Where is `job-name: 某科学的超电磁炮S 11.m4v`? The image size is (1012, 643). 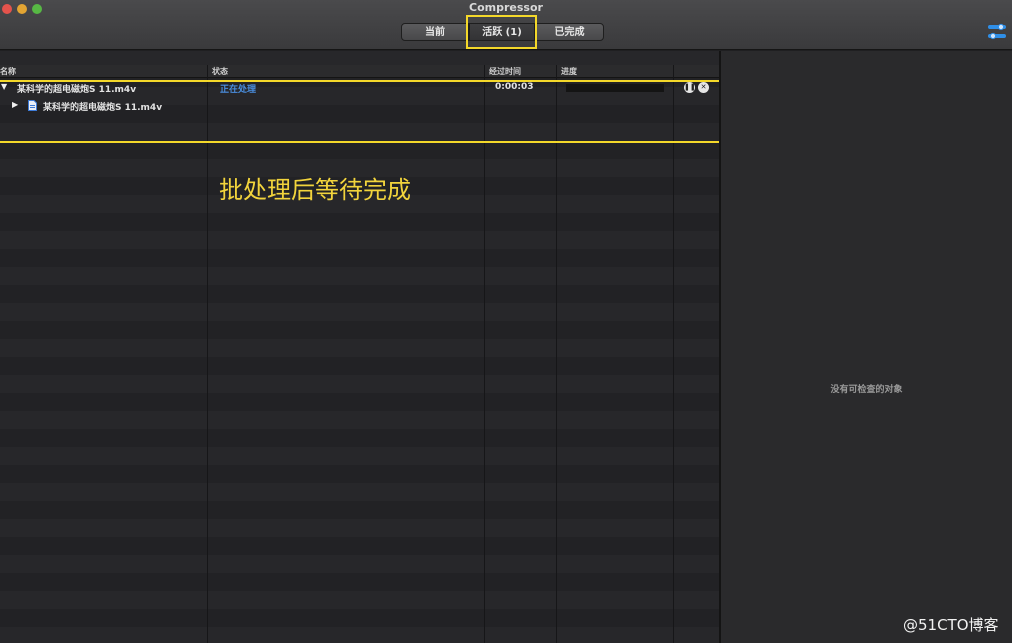 job-name: 某科学的超电磁炮S 11.m4v is located at coordinates (103, 108).